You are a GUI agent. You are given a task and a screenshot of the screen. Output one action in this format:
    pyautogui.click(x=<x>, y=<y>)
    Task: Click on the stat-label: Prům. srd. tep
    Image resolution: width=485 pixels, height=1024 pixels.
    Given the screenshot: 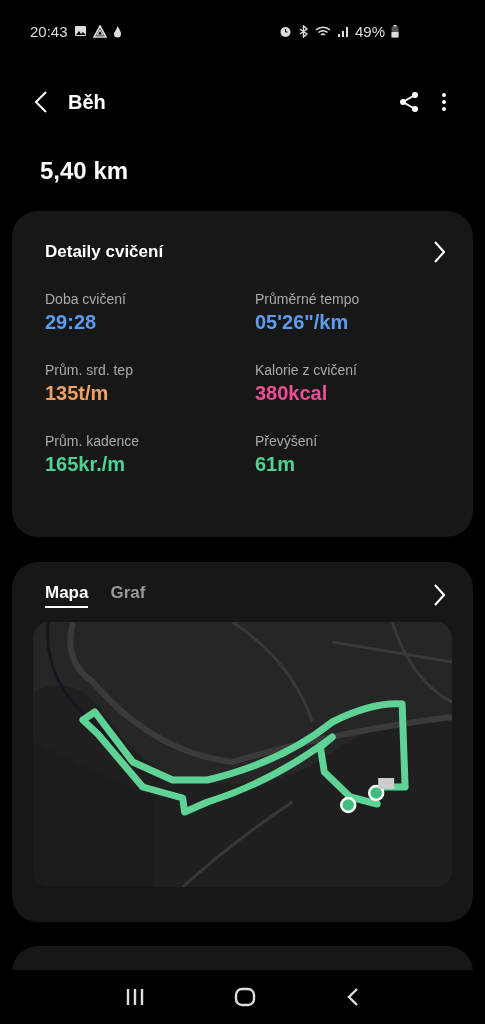 What is the action you would take?
    pyautogui.click(x=89, y=370)
    